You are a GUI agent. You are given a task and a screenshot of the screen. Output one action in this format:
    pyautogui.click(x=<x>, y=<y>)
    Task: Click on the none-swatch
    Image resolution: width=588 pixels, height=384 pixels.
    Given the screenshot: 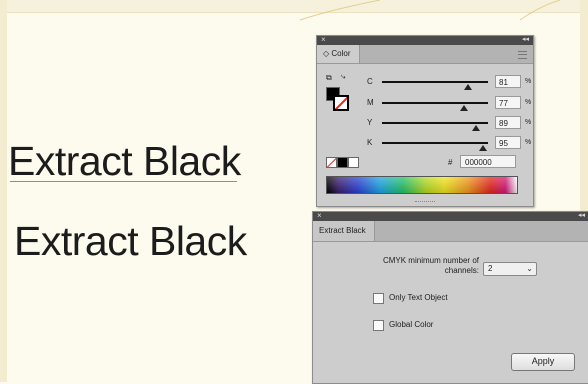 What is the action you would take?
    pyautogui.click(x=331, y=162)
    